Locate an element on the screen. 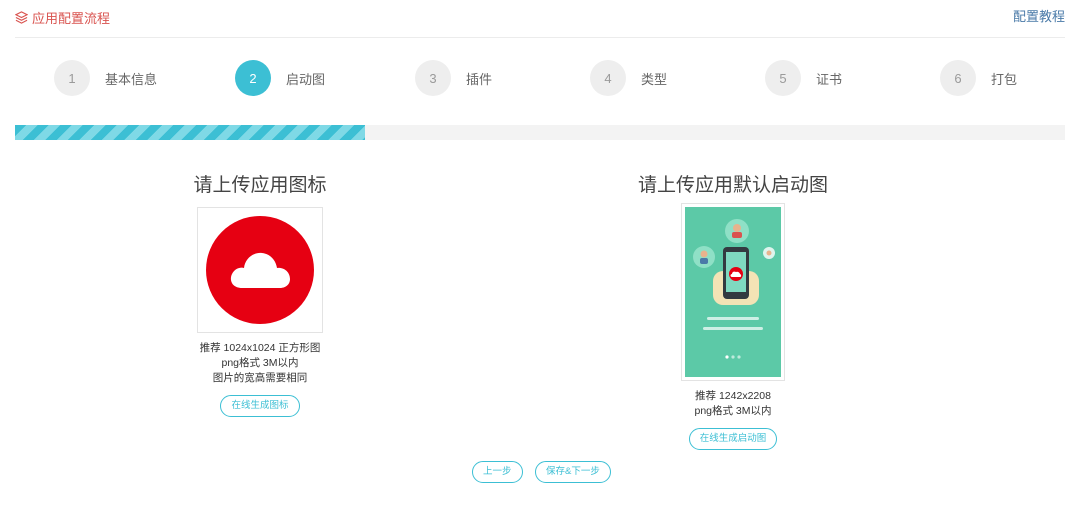  splash-hint-format: png格式 3M以内 is located at coordinates (733, 411).